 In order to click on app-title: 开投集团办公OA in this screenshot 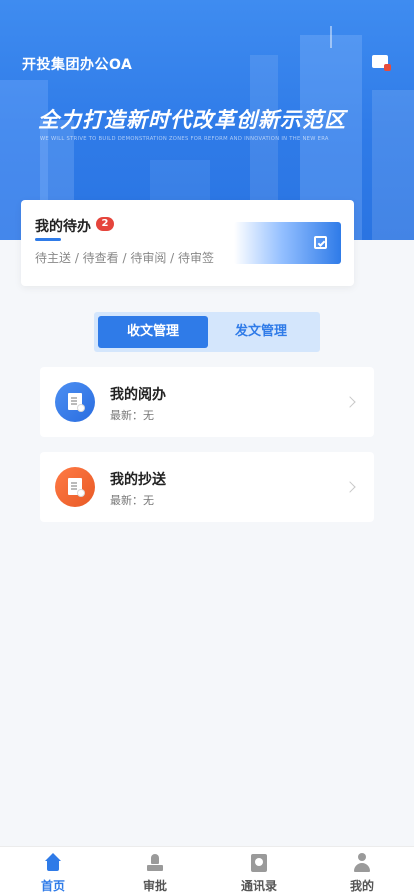, I will do `click(77, 65)`.